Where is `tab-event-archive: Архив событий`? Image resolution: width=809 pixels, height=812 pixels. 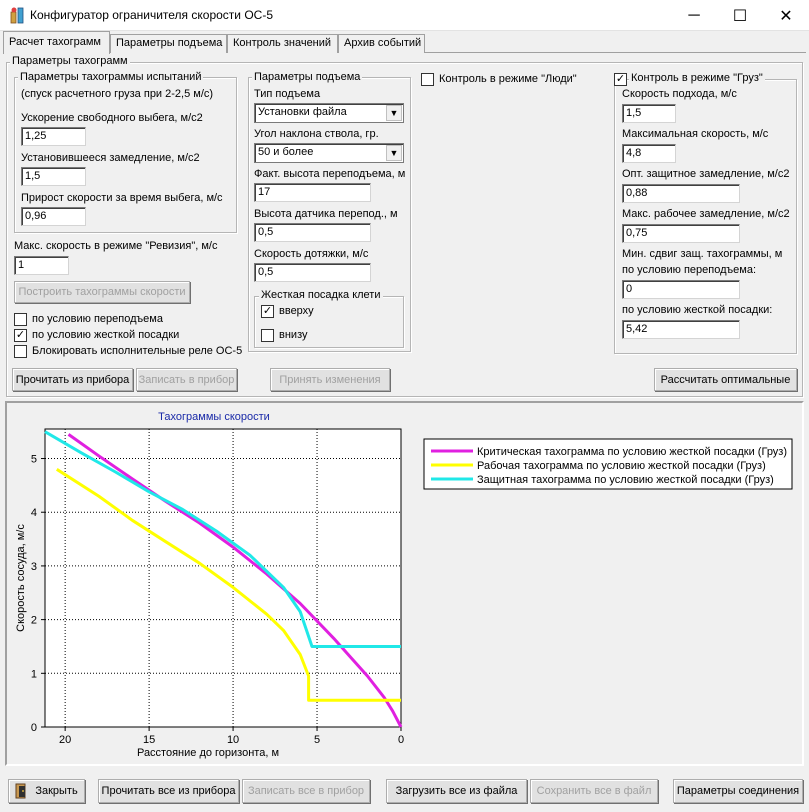
tab-event-archive: Архив событий is located at coordinates (381, 43).